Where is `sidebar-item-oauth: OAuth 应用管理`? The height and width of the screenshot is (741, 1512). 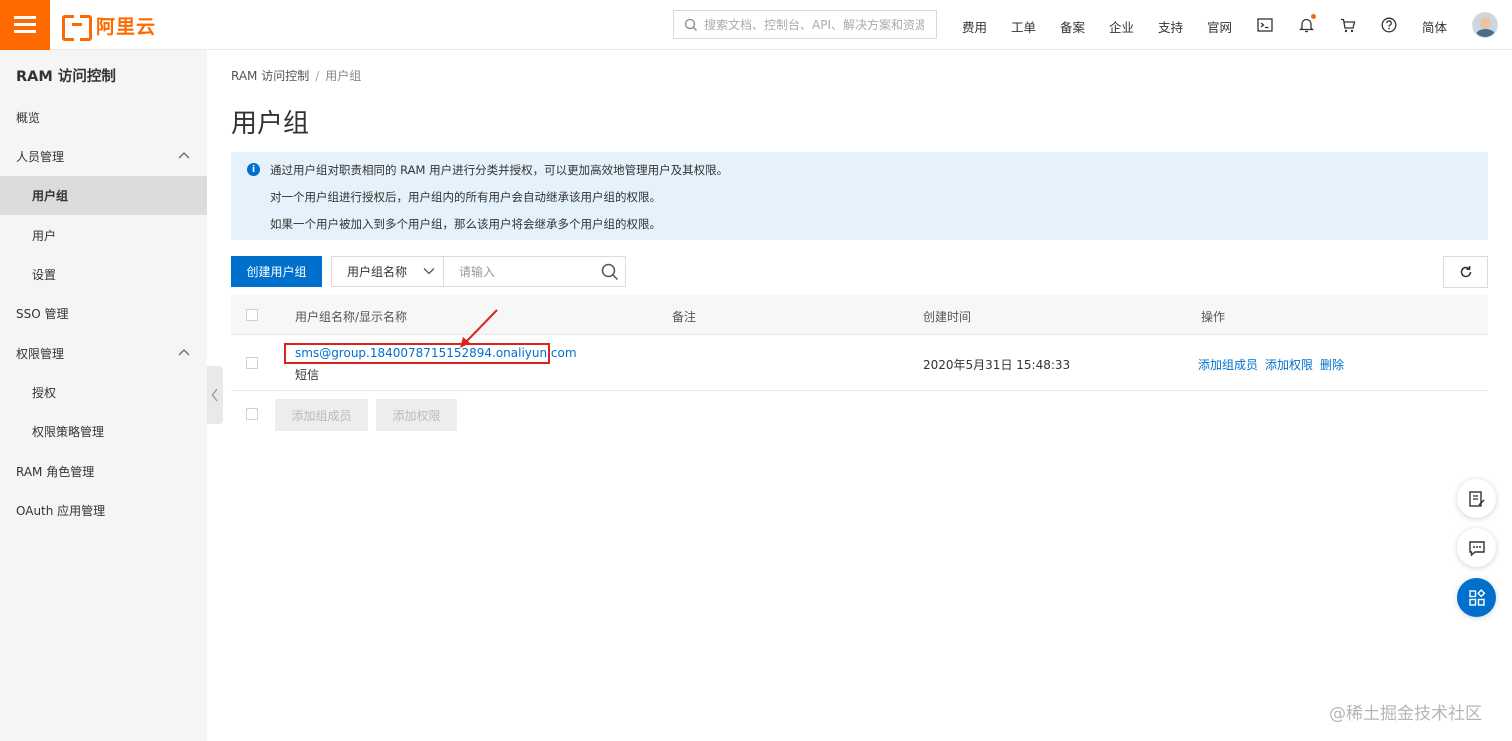 sidebar-item-oauth: OAuth 应用管理 is located at coordinates (103, 510).